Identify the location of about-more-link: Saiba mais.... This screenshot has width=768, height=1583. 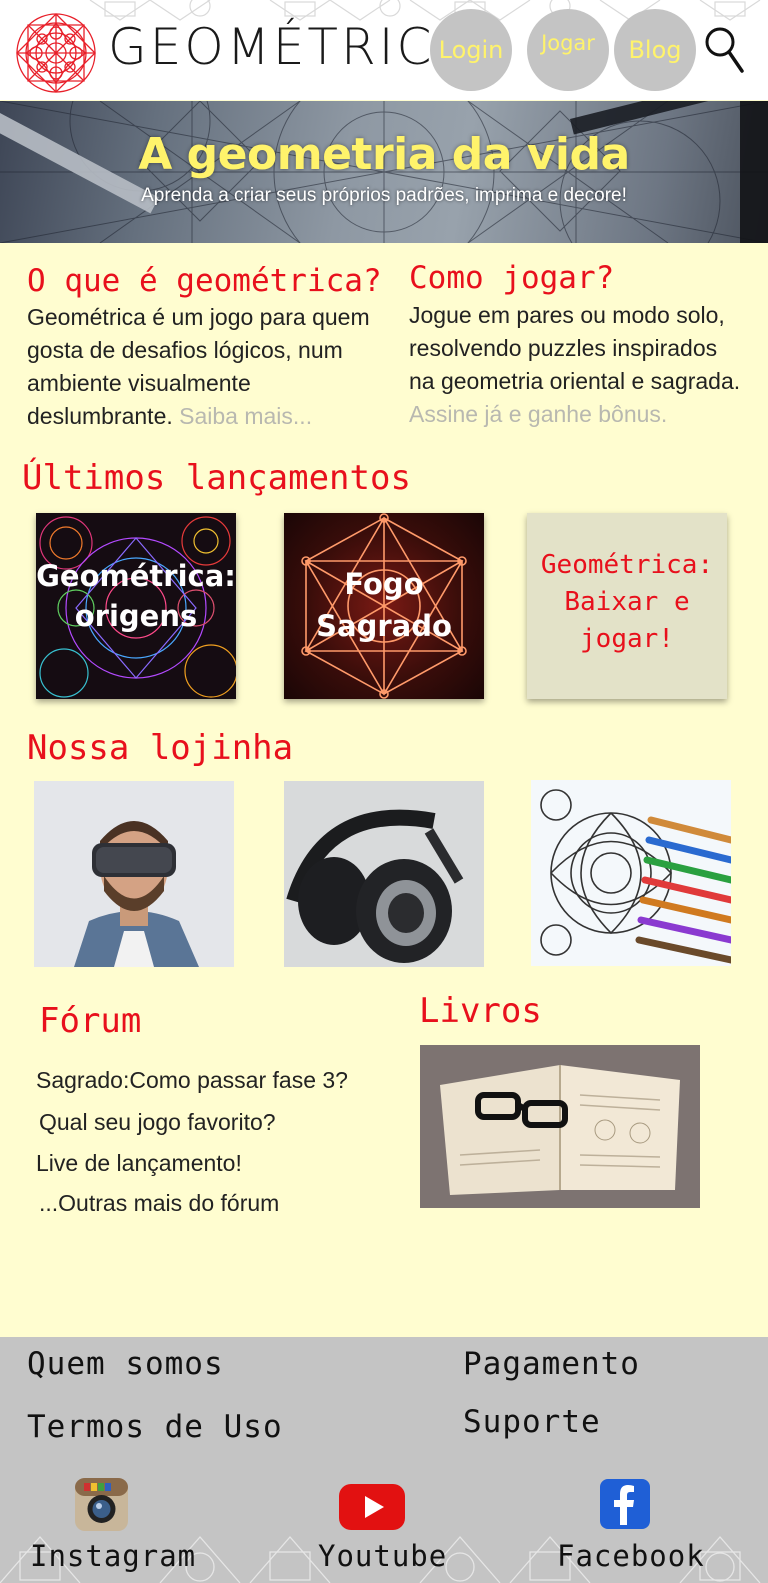
(245, 416).